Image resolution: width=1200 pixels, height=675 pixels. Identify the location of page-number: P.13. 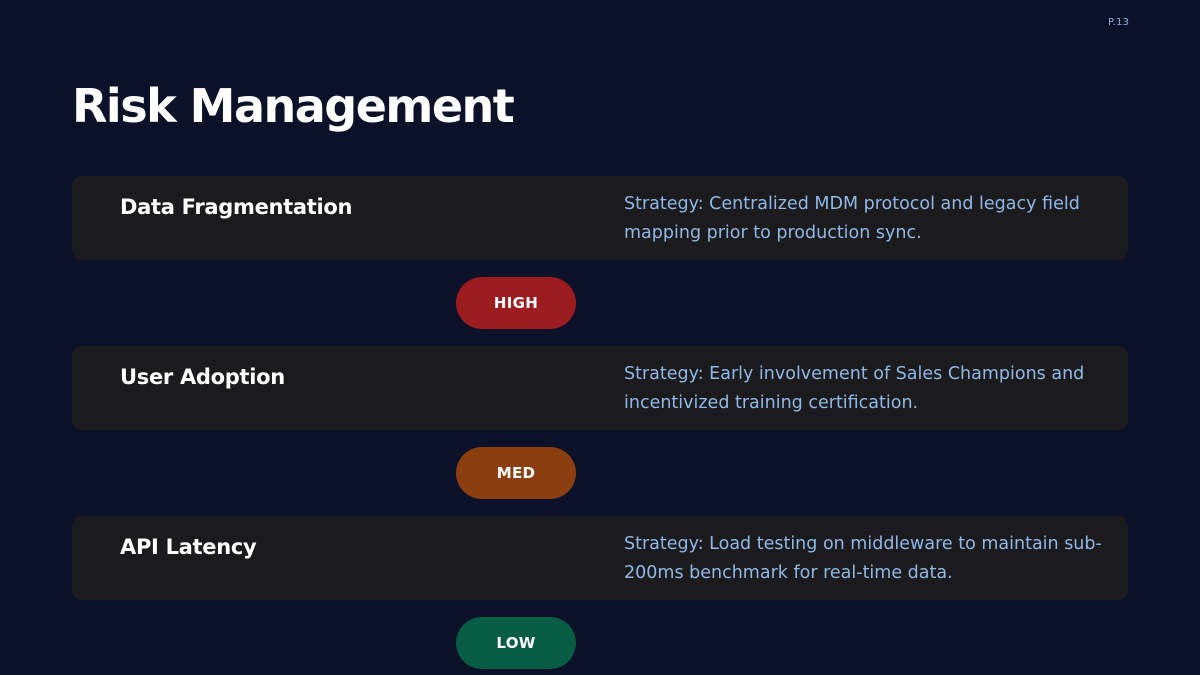
(1119, 22).